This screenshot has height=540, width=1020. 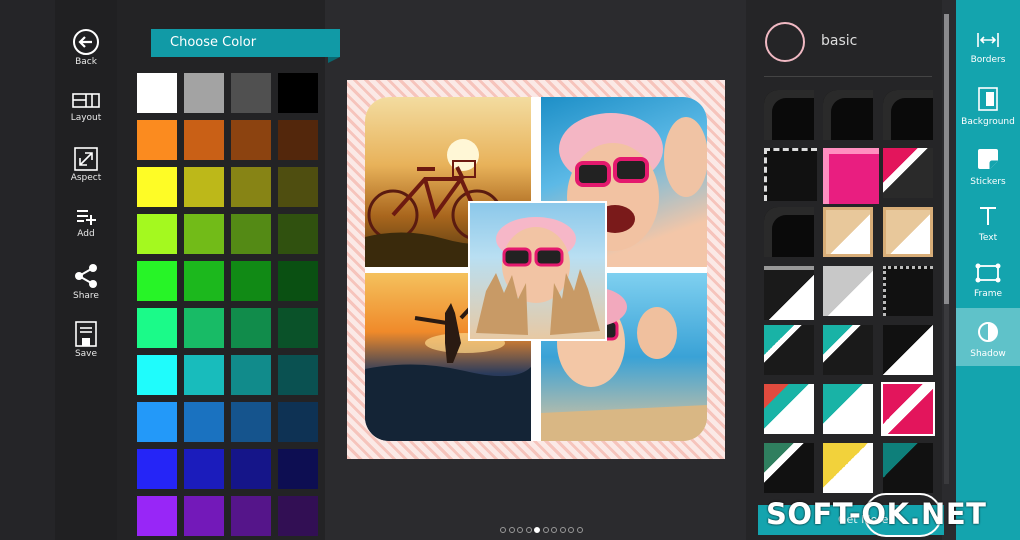 I want to click on frame-tile-teal-dark-stripe, so click(x=908, y=468).